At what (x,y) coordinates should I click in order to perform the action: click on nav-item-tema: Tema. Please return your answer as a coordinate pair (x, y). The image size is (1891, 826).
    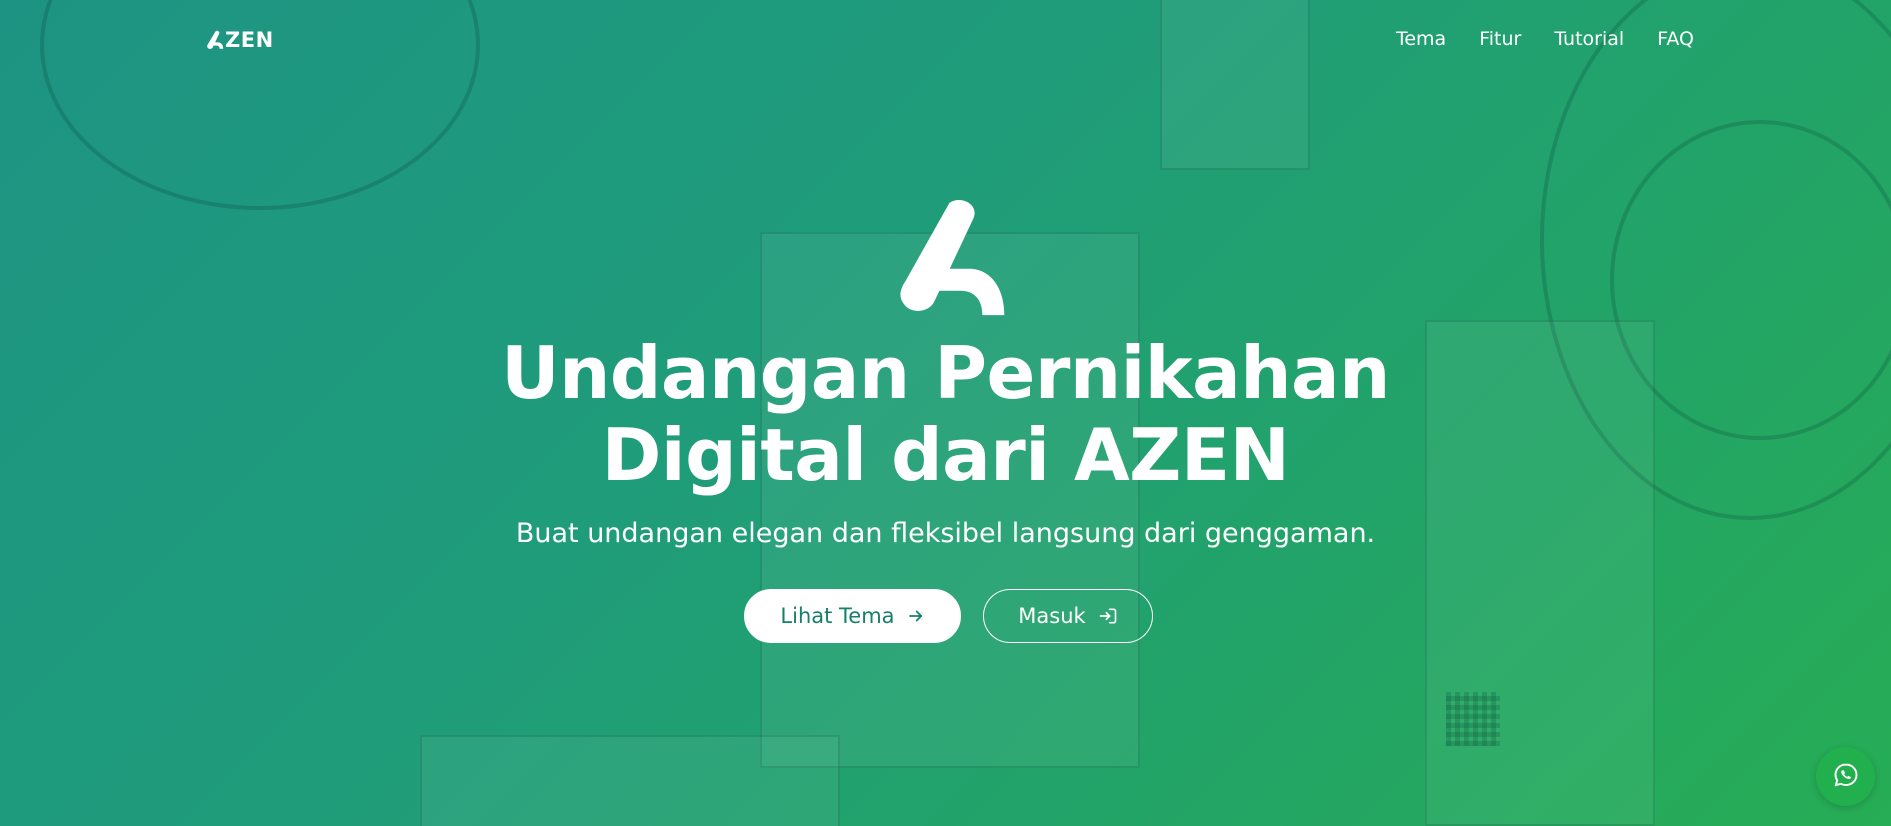
    Looking at the image, I should click on (1421, 39).